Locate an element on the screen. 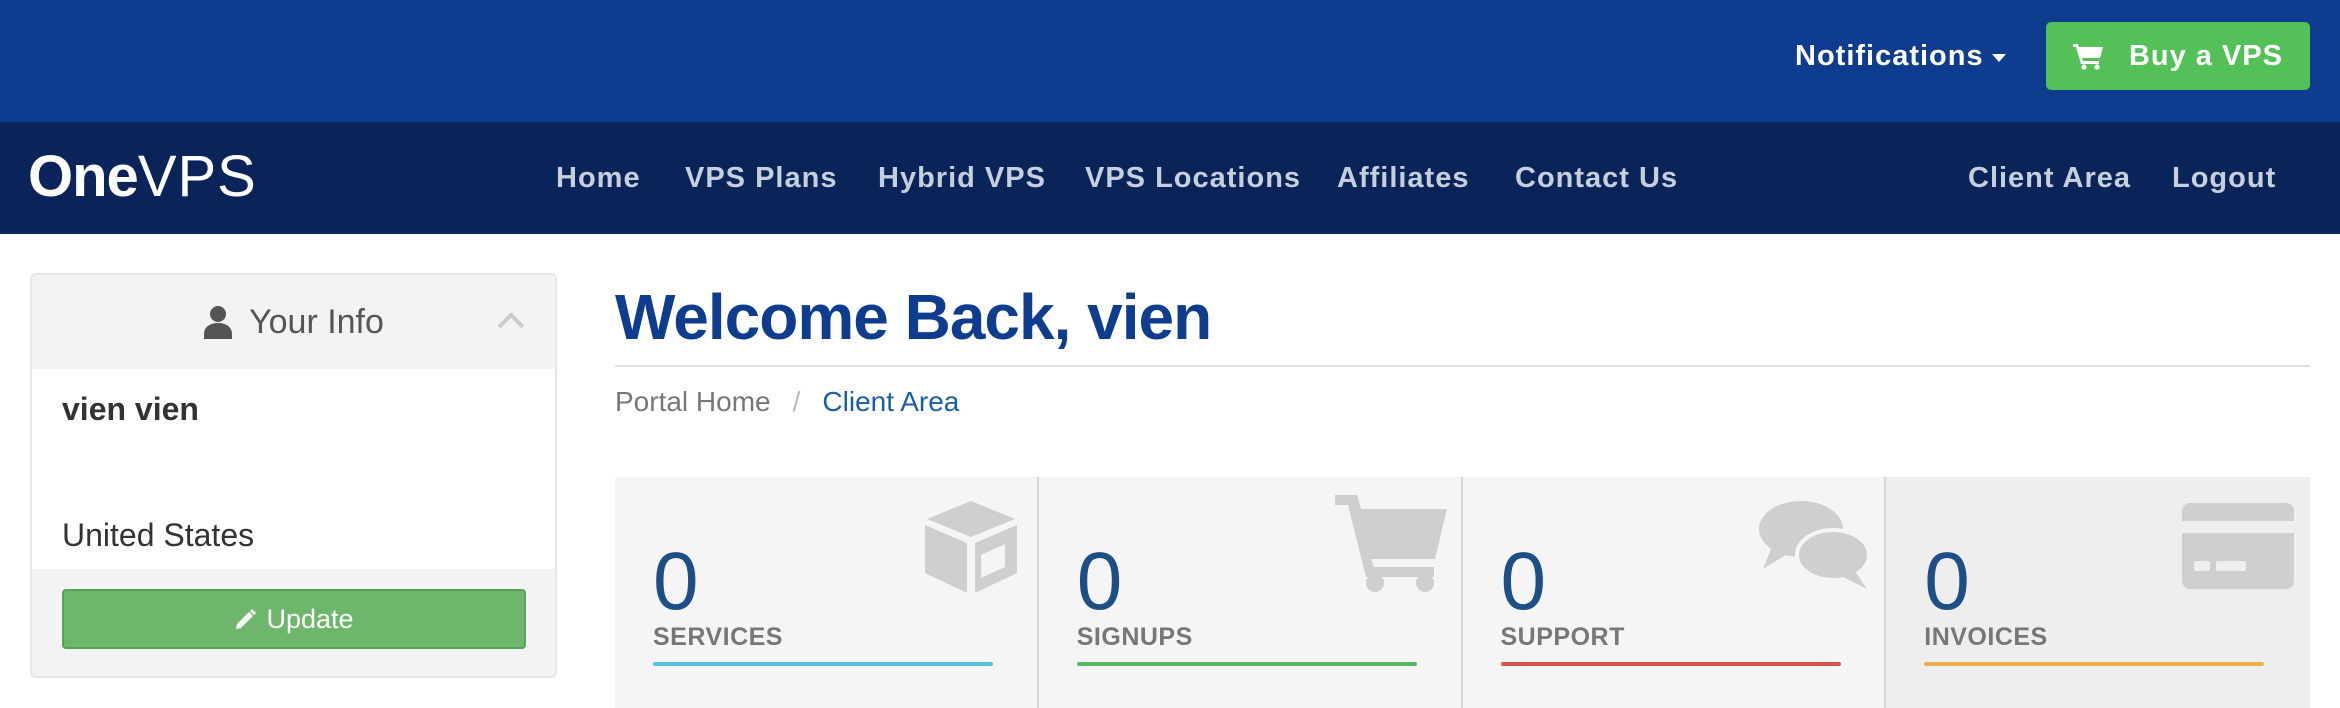 This screenshot has width=2340, height=708. tile-services: 0 SERVICES is located at coordinates (827, 592).